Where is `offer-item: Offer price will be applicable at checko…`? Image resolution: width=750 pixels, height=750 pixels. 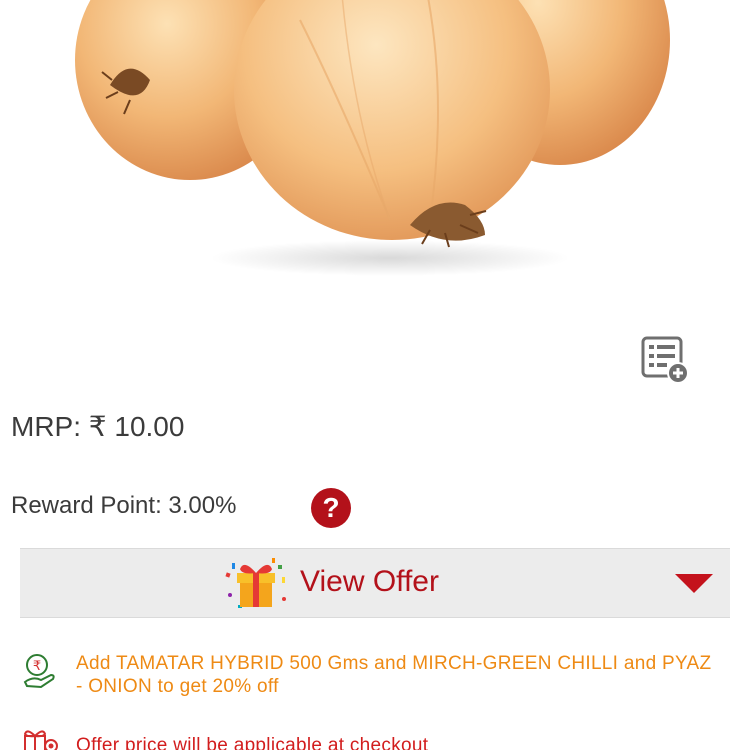 offer-item: Offer price will be applicable at checko… is located at coordinates (372, 738).